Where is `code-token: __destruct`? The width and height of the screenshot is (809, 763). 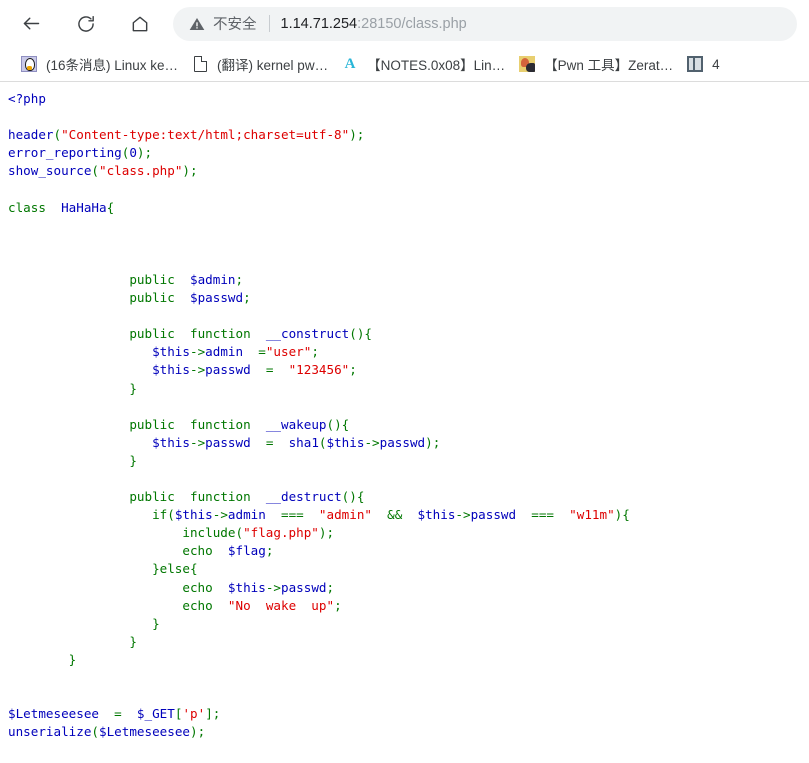
code-token: __destruct is located at coordinates (303, 497).